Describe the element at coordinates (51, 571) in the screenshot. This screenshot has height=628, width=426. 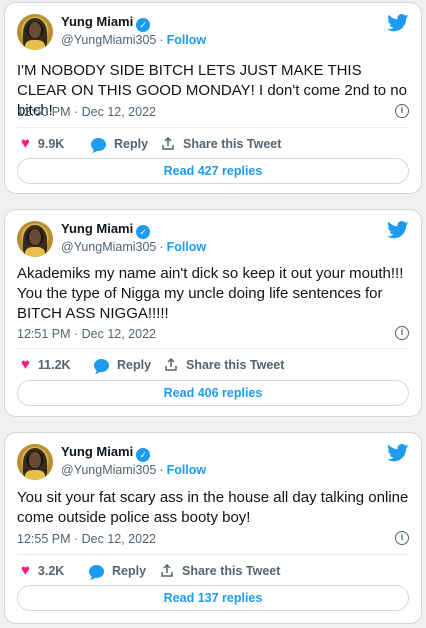
I see `like-count: 3.2K` at that location.